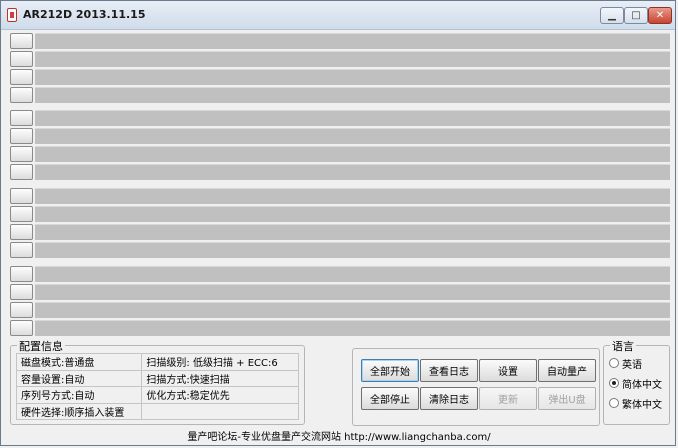 The width and height of the screenshot is (678, 448). I want to click on close-button: ✕, so click(660, 15).